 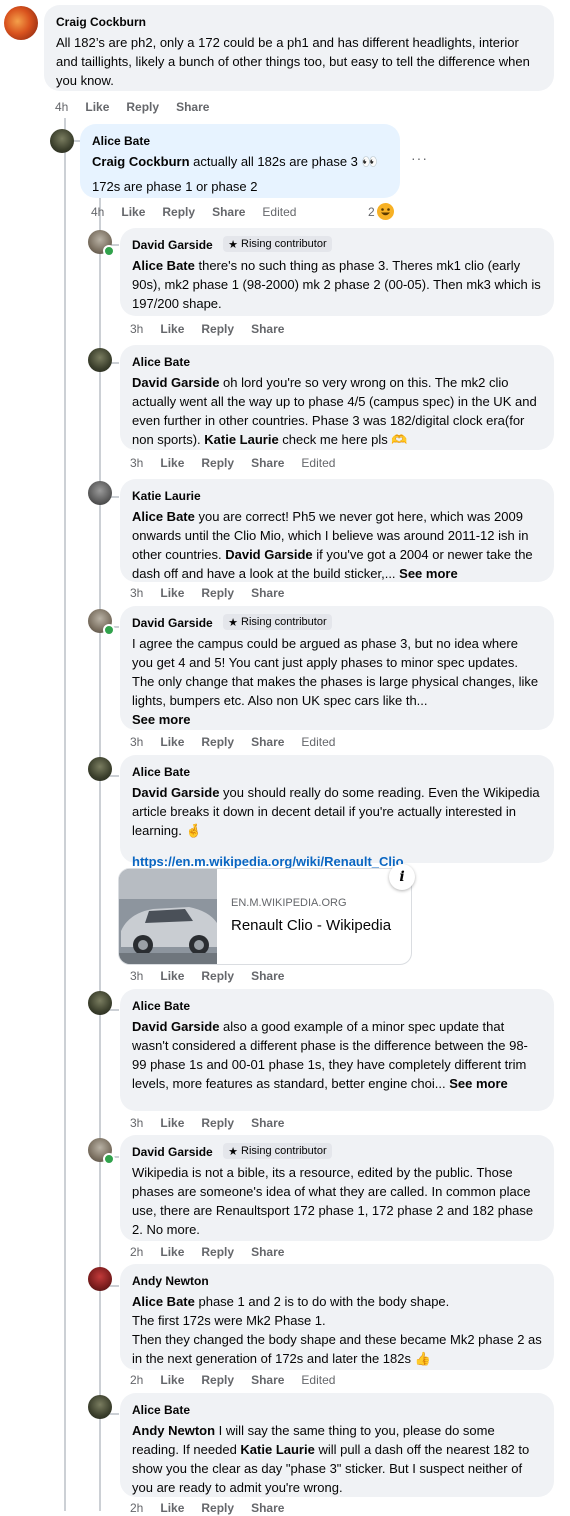 I want to click on comment-actions: 3h Like Reply Share Edited, so click(x=232, y=742).